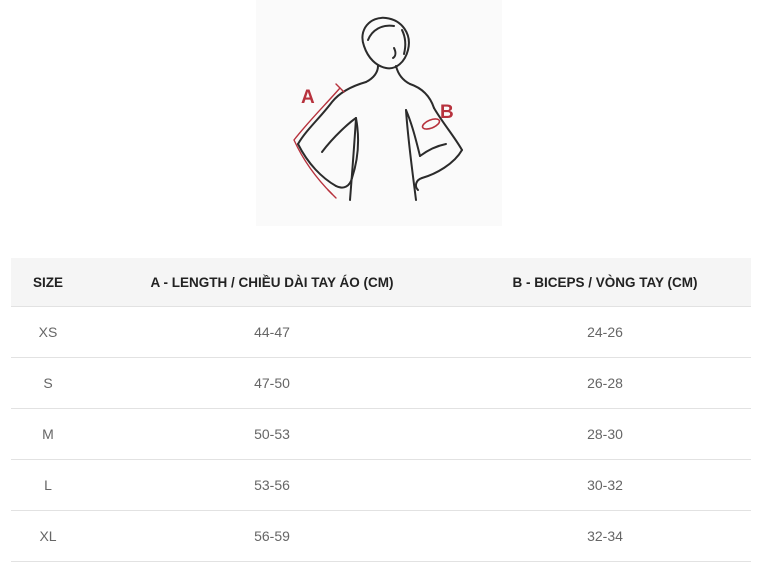  What do you see at coordinates (378, 108) in the screenshot?
I see `body-figure-drawing: A B` at bounding box center [378, 108].